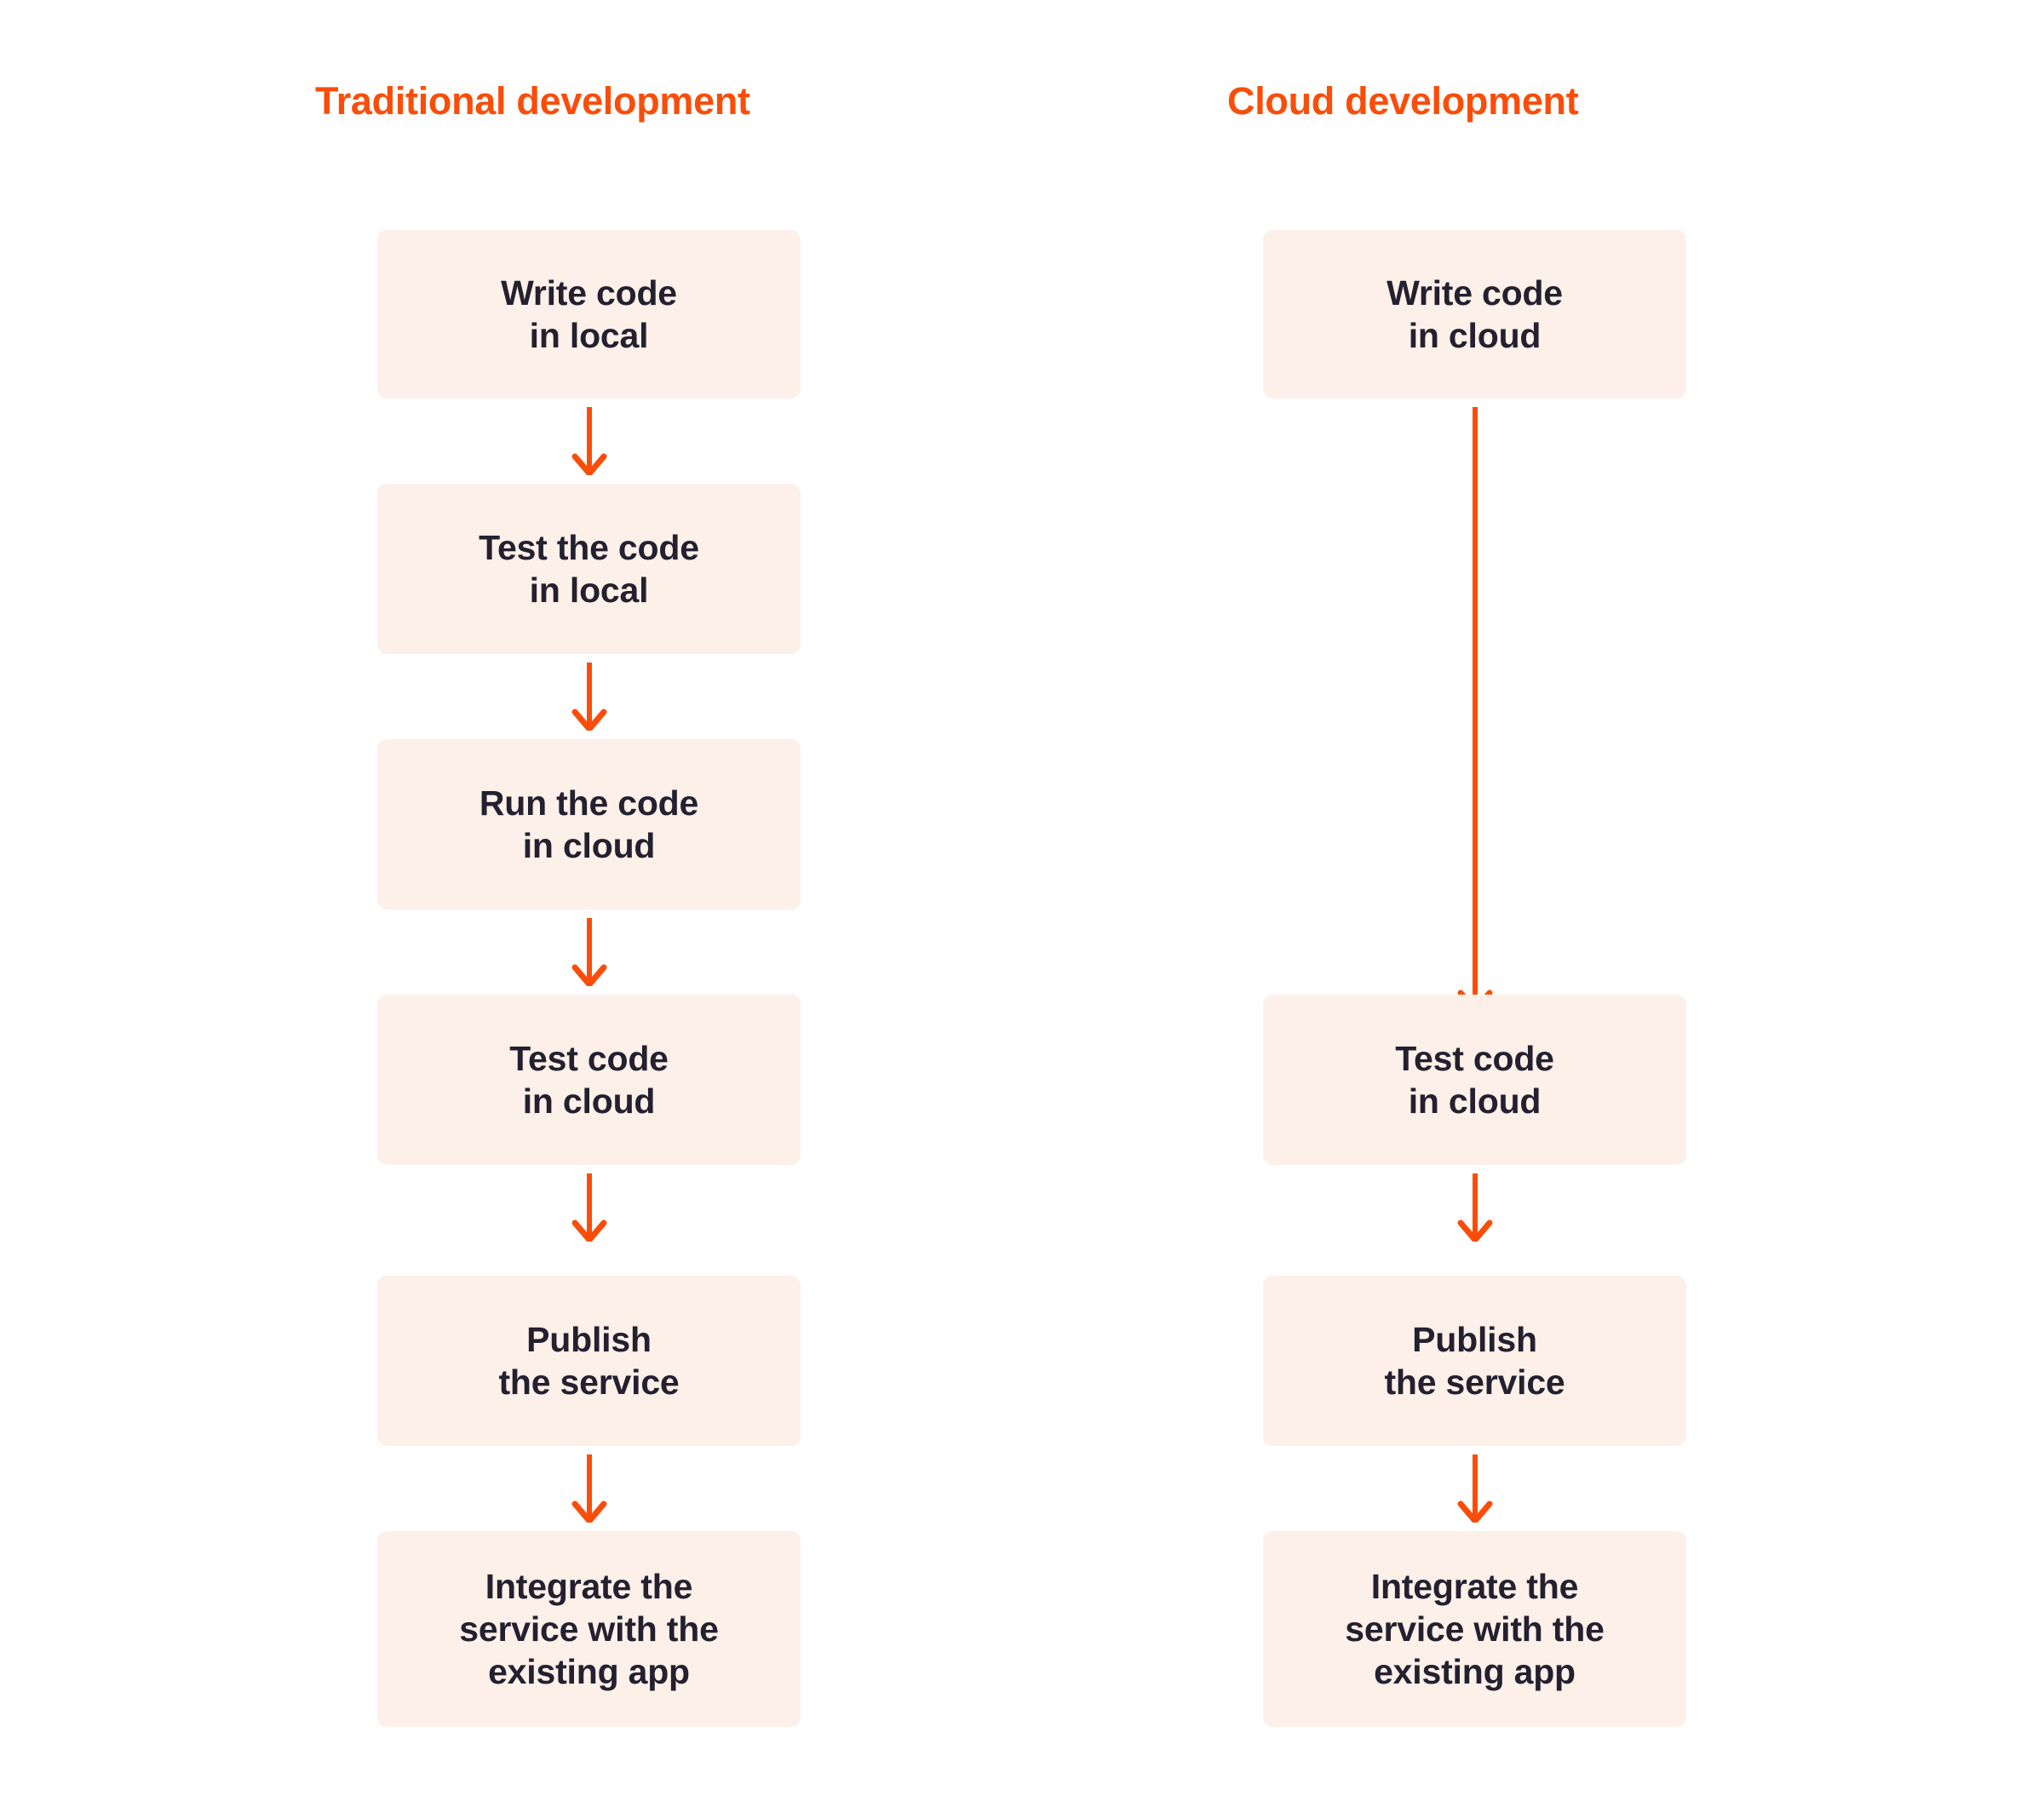  Describe the element at coordinates (589, 441) in the screenshot. I see `arrow-write-to-test` at that location.